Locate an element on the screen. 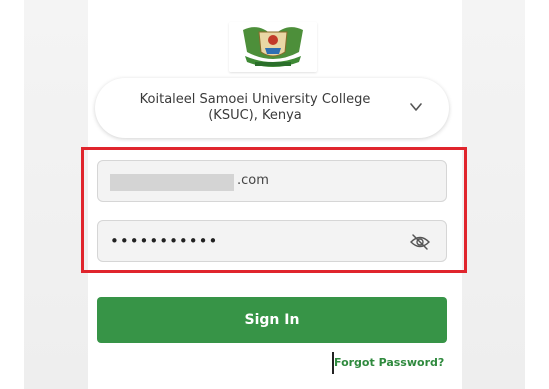 Image resolution: width=549 pixels, height=389 pixels. password-field: ••••••••••• is located at coordinates (272, 241).